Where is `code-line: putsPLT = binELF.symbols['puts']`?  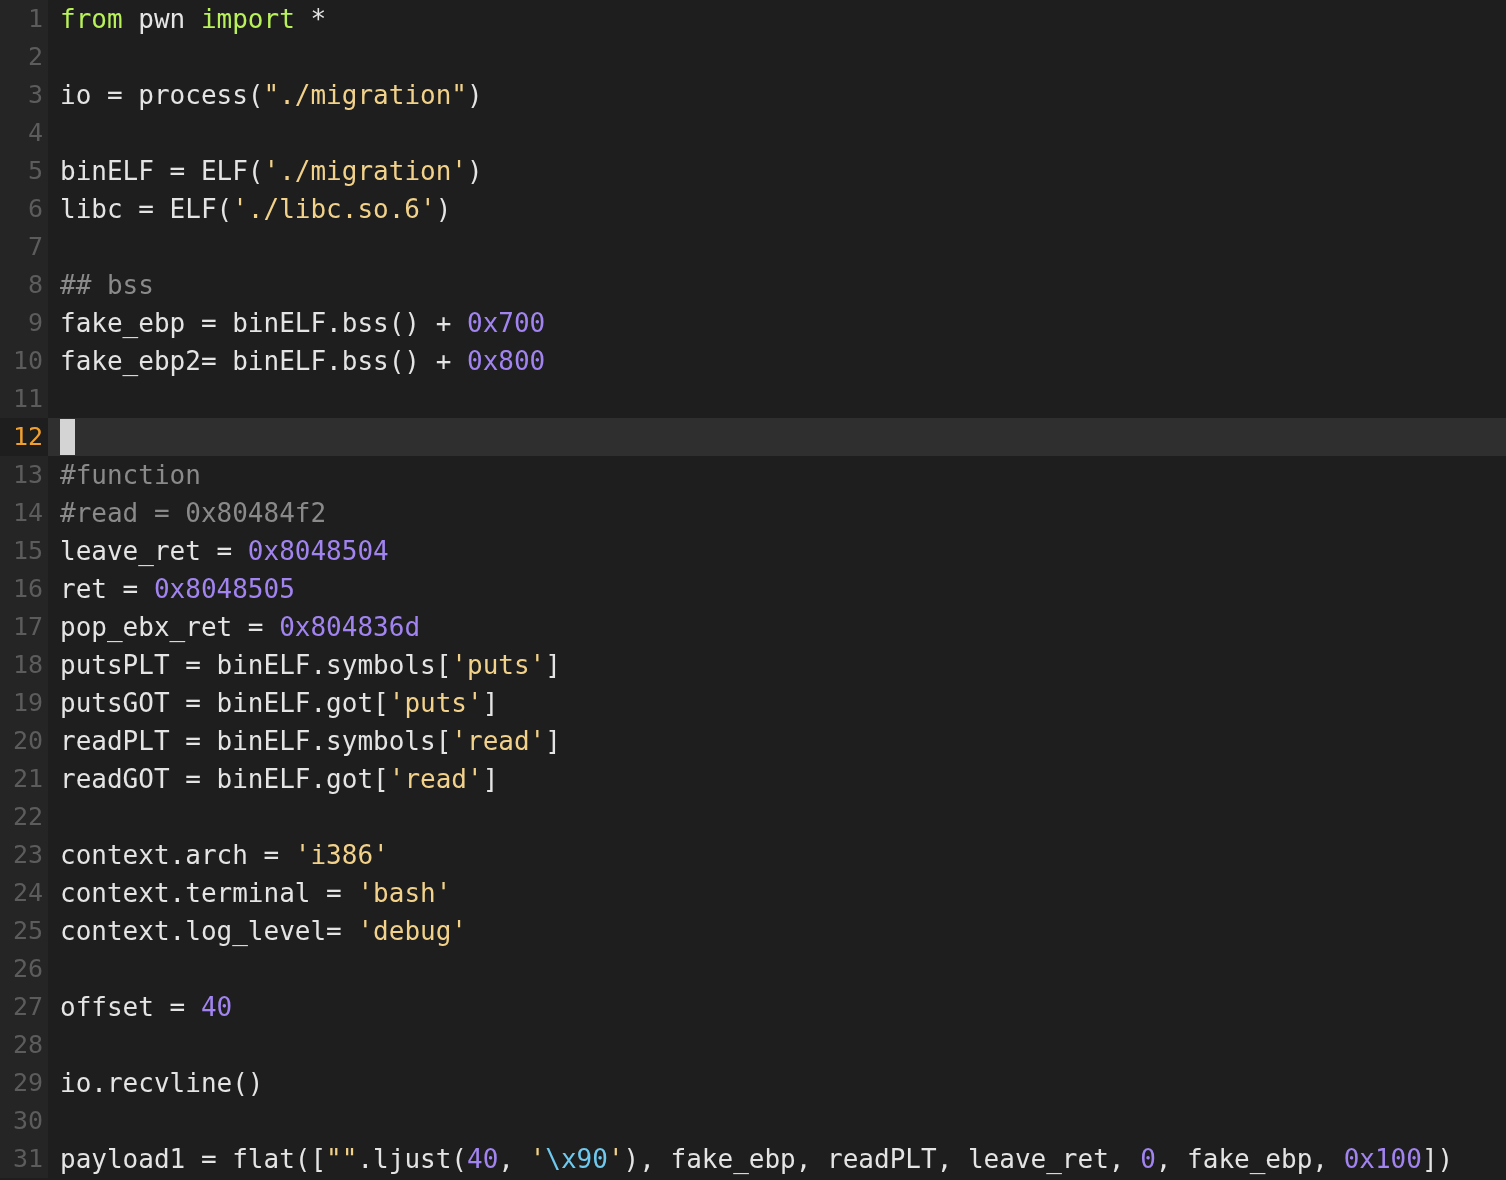
code-line: putsPLT = binELF.symbols['puts'] is located at coordinates (310, 665).